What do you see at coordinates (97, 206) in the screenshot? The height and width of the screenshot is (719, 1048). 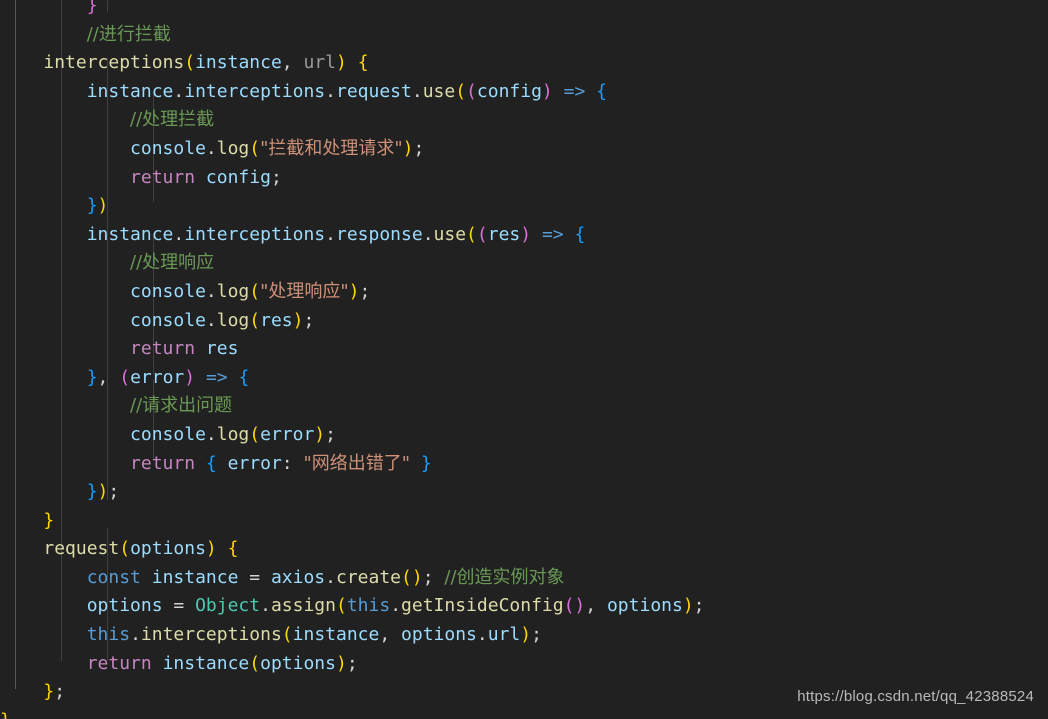 I see `code-line: })` at bounding box center [97, 206].